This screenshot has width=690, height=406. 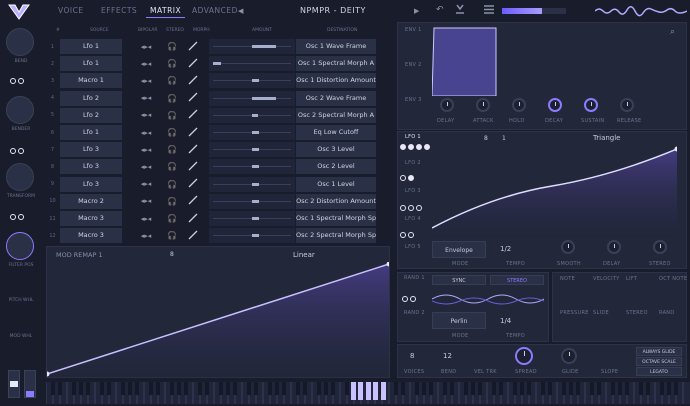 I want to click on lfo-2-tab: LFO 2, so click(x=413, y=163).